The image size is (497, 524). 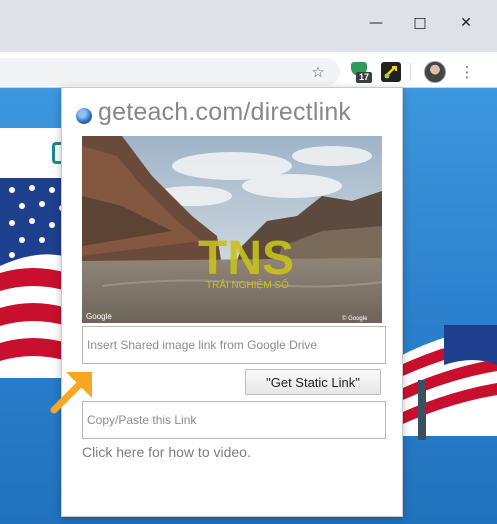 I want to click on star-icon: ☆, so click(x=318, y=72).